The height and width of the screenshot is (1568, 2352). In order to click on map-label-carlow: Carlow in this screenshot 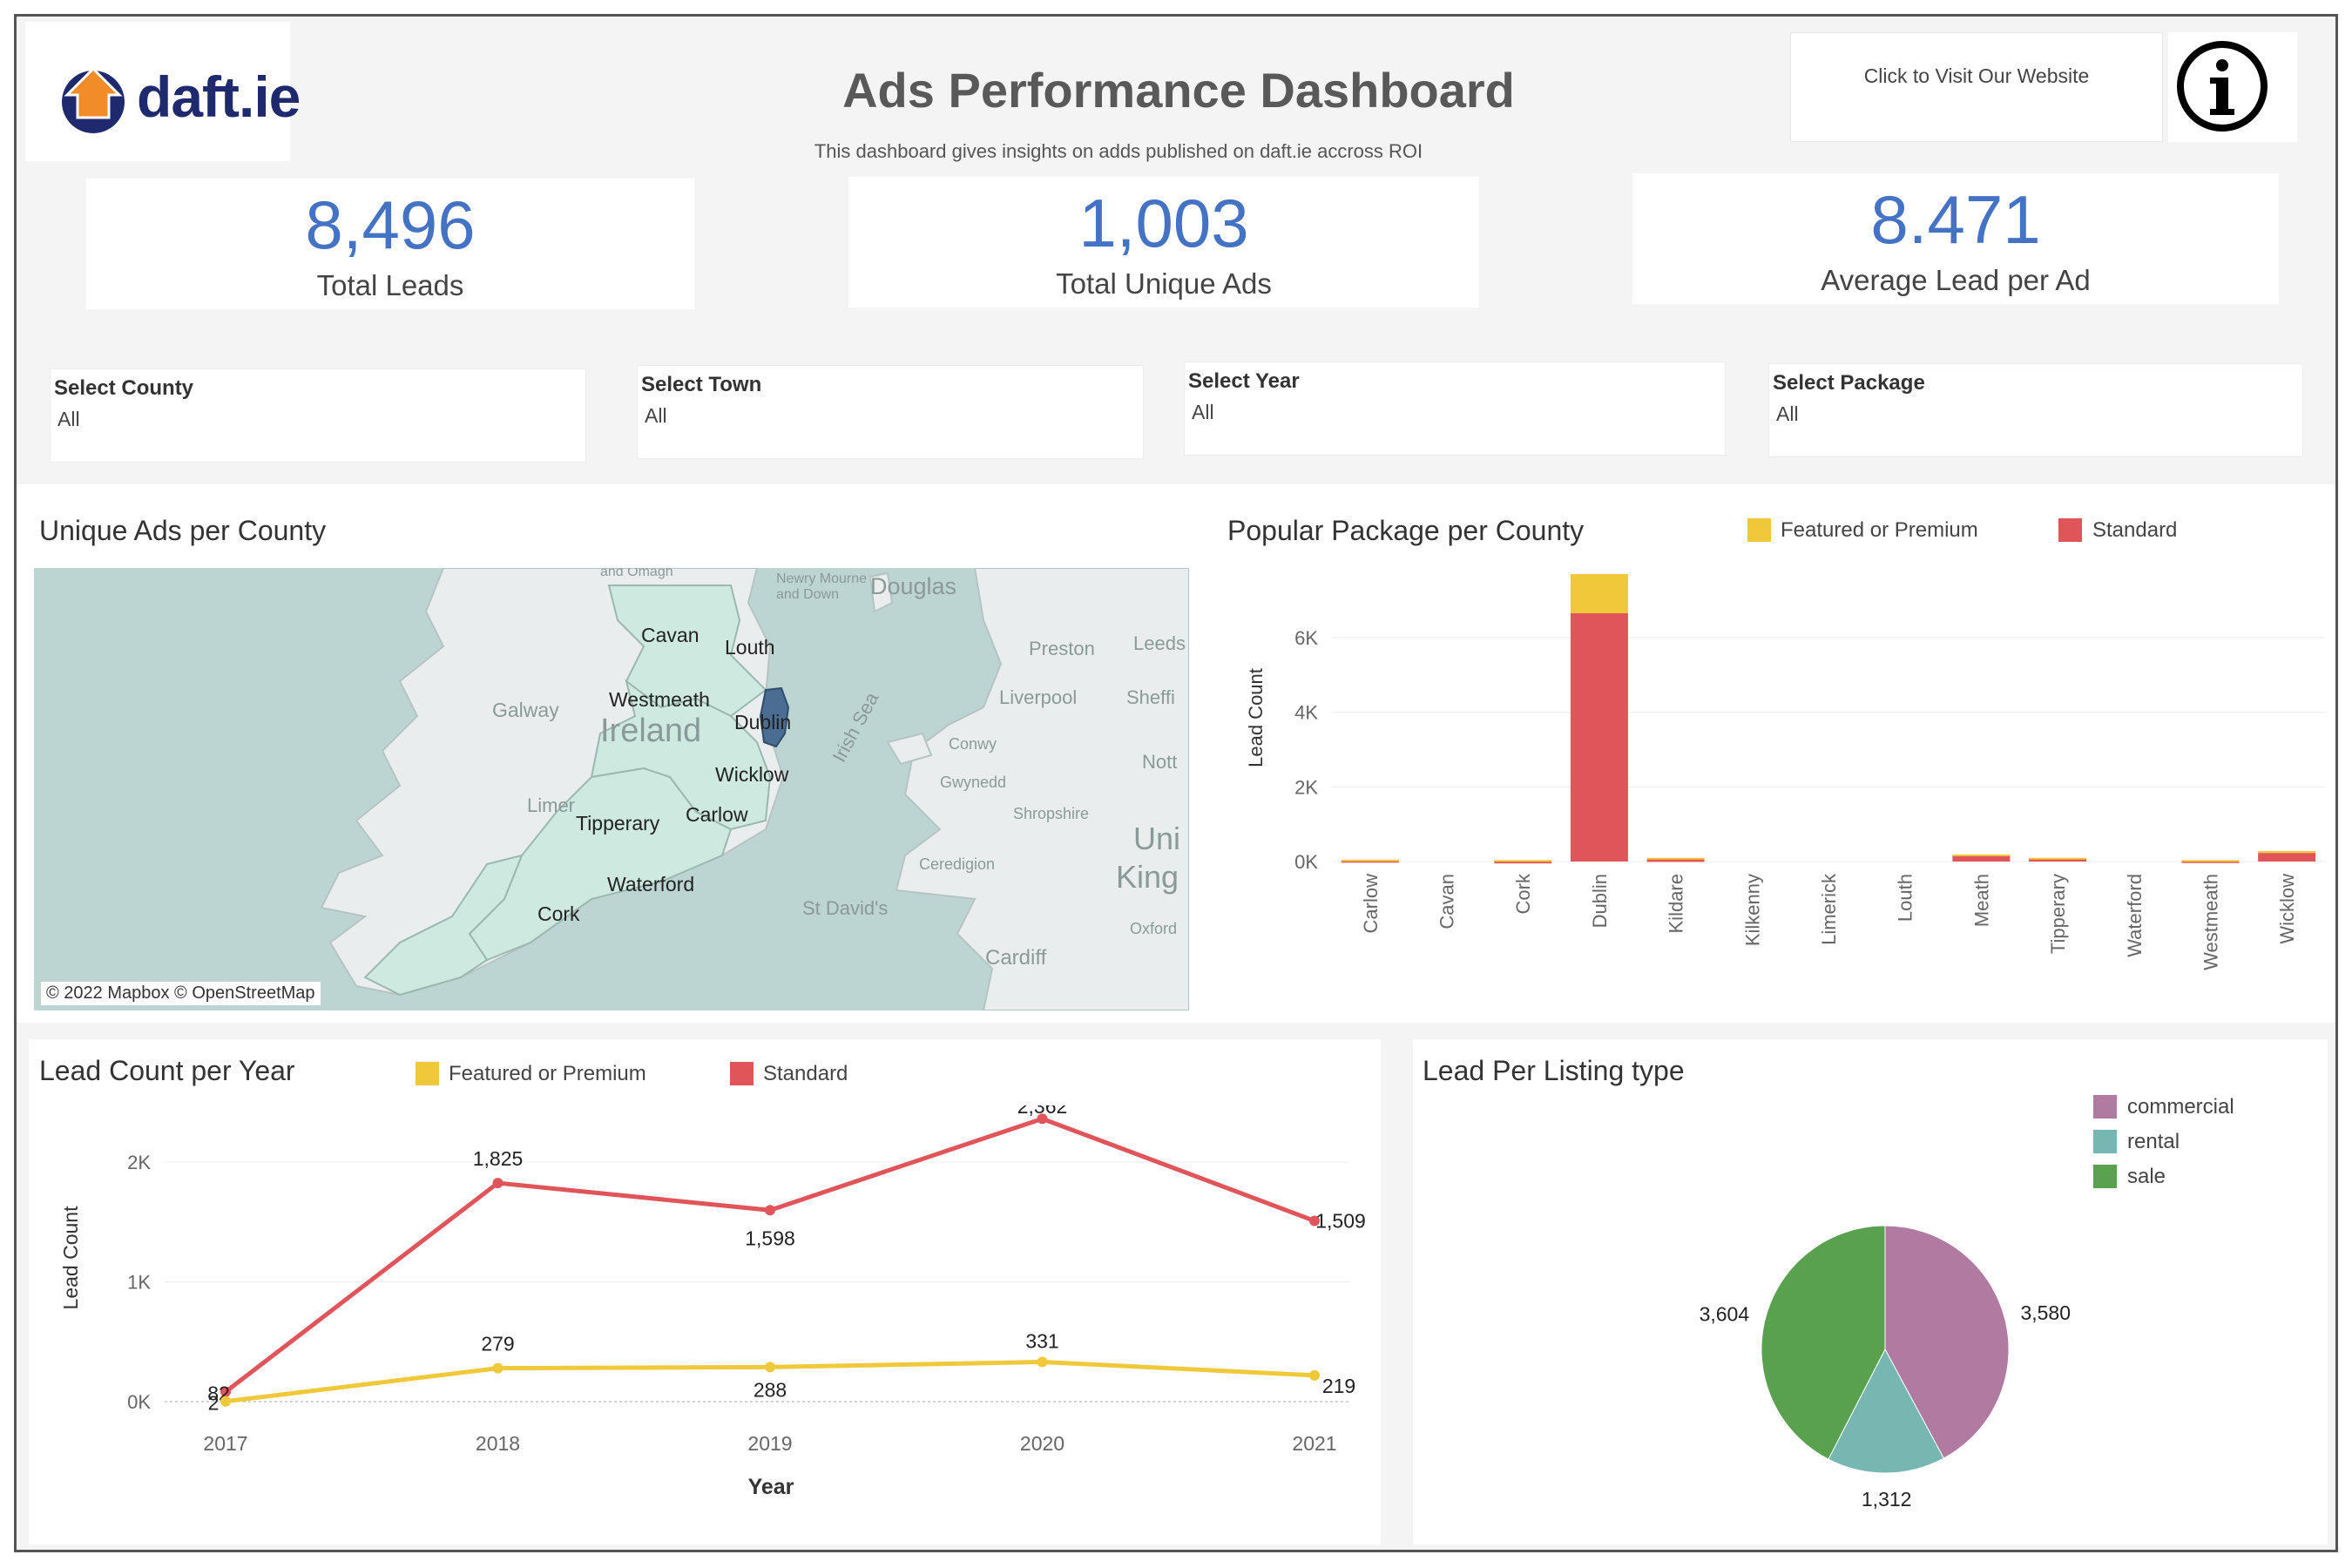, I will do `click(717, 815)`.